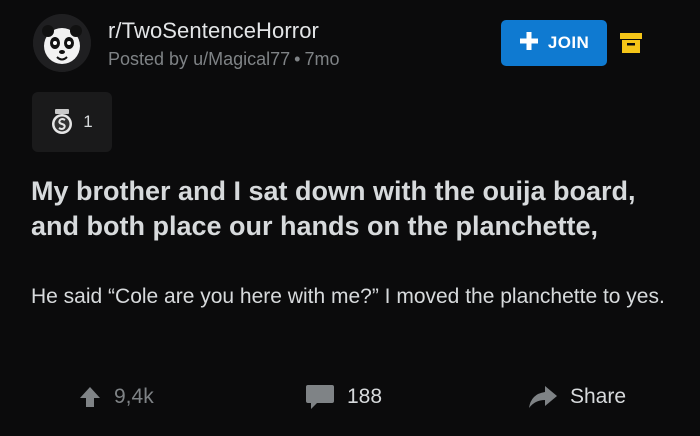 The height and width of the screenshot is (436, 700). I want to click on author-link: u/Magical77, so click(241, 59).